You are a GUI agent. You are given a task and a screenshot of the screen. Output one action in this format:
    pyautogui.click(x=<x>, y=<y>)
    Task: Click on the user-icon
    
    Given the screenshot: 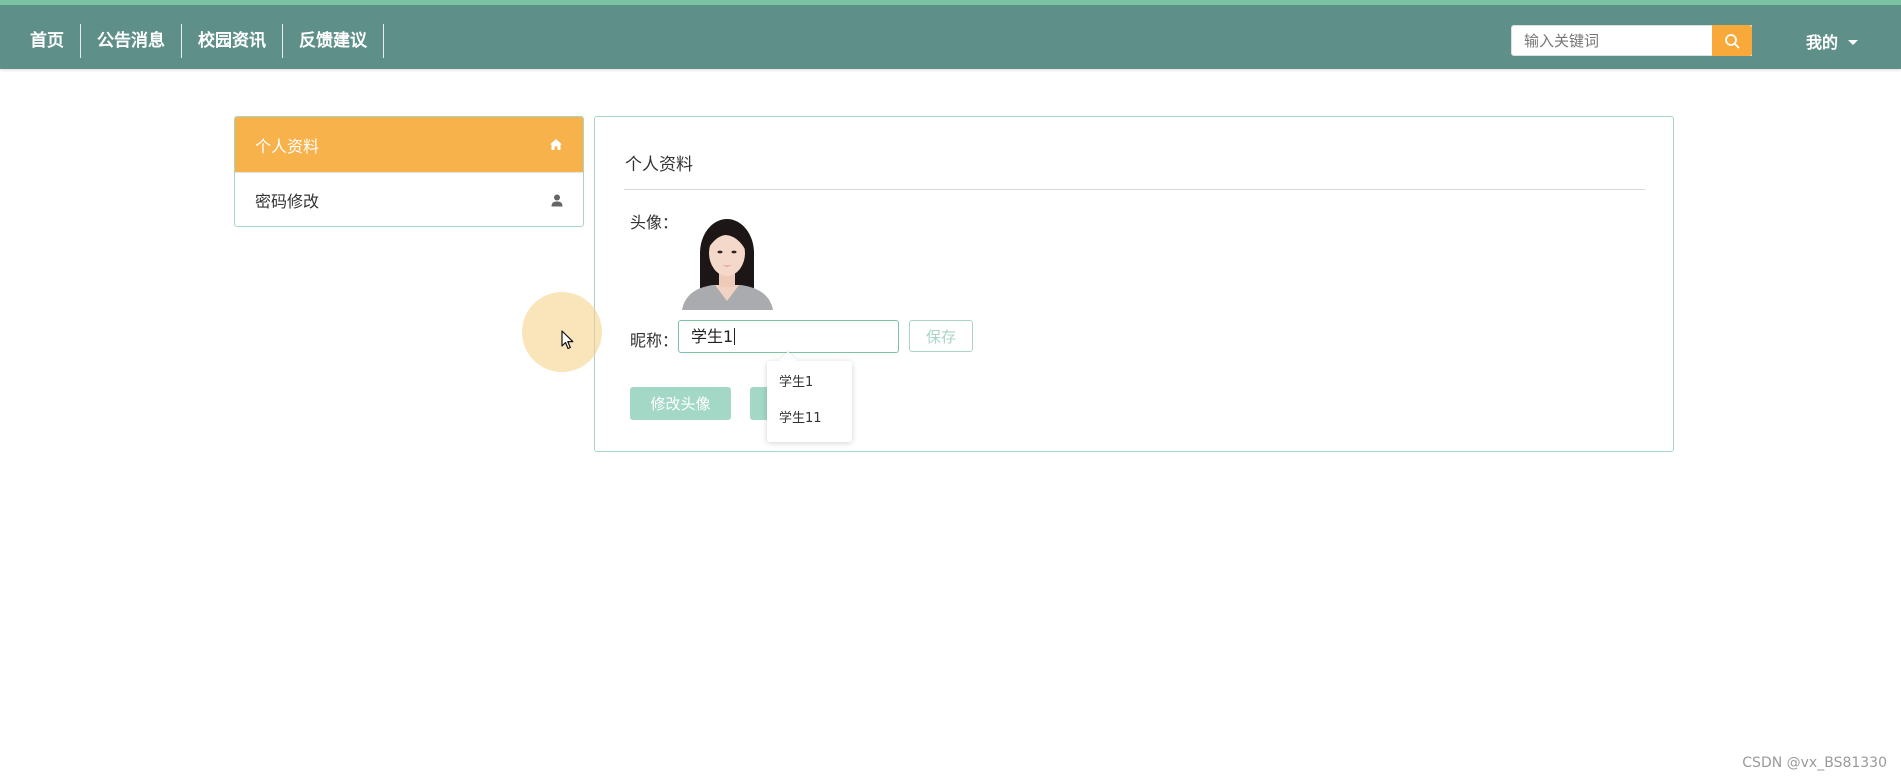 What is the action you would take?
    pyautogui.click(x=557, y=200)
    